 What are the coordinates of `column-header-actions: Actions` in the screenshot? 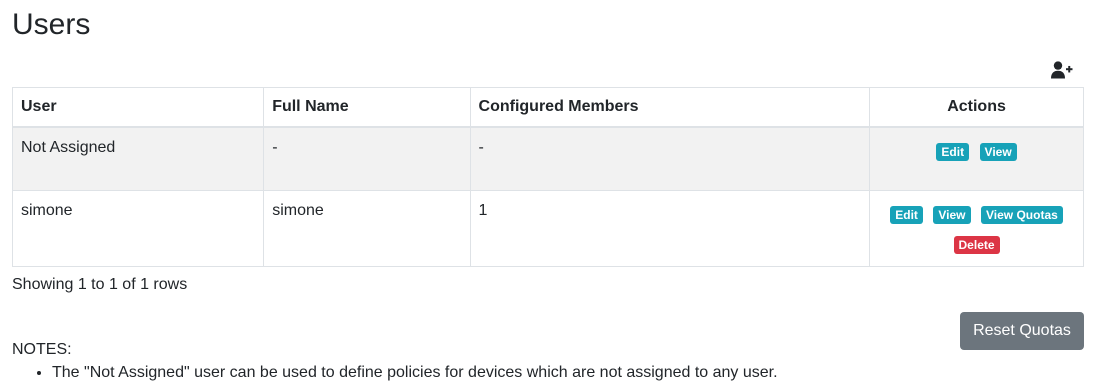 It's located at (976, 107).